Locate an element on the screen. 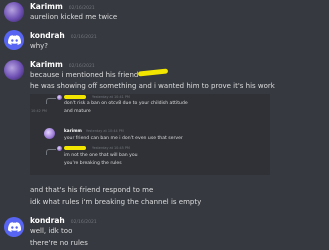 This screenshot has width=329, height=250. message-text: and mature is located at coordinates (77, 111).